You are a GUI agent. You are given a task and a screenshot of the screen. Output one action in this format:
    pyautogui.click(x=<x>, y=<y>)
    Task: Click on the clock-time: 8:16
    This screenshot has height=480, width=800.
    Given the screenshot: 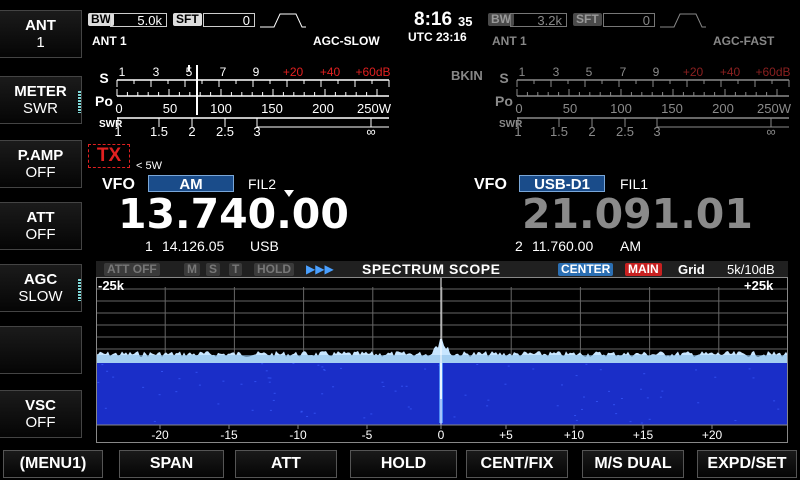 What is the action you would take?
    pyautogui.click(x=433, y=19)
    